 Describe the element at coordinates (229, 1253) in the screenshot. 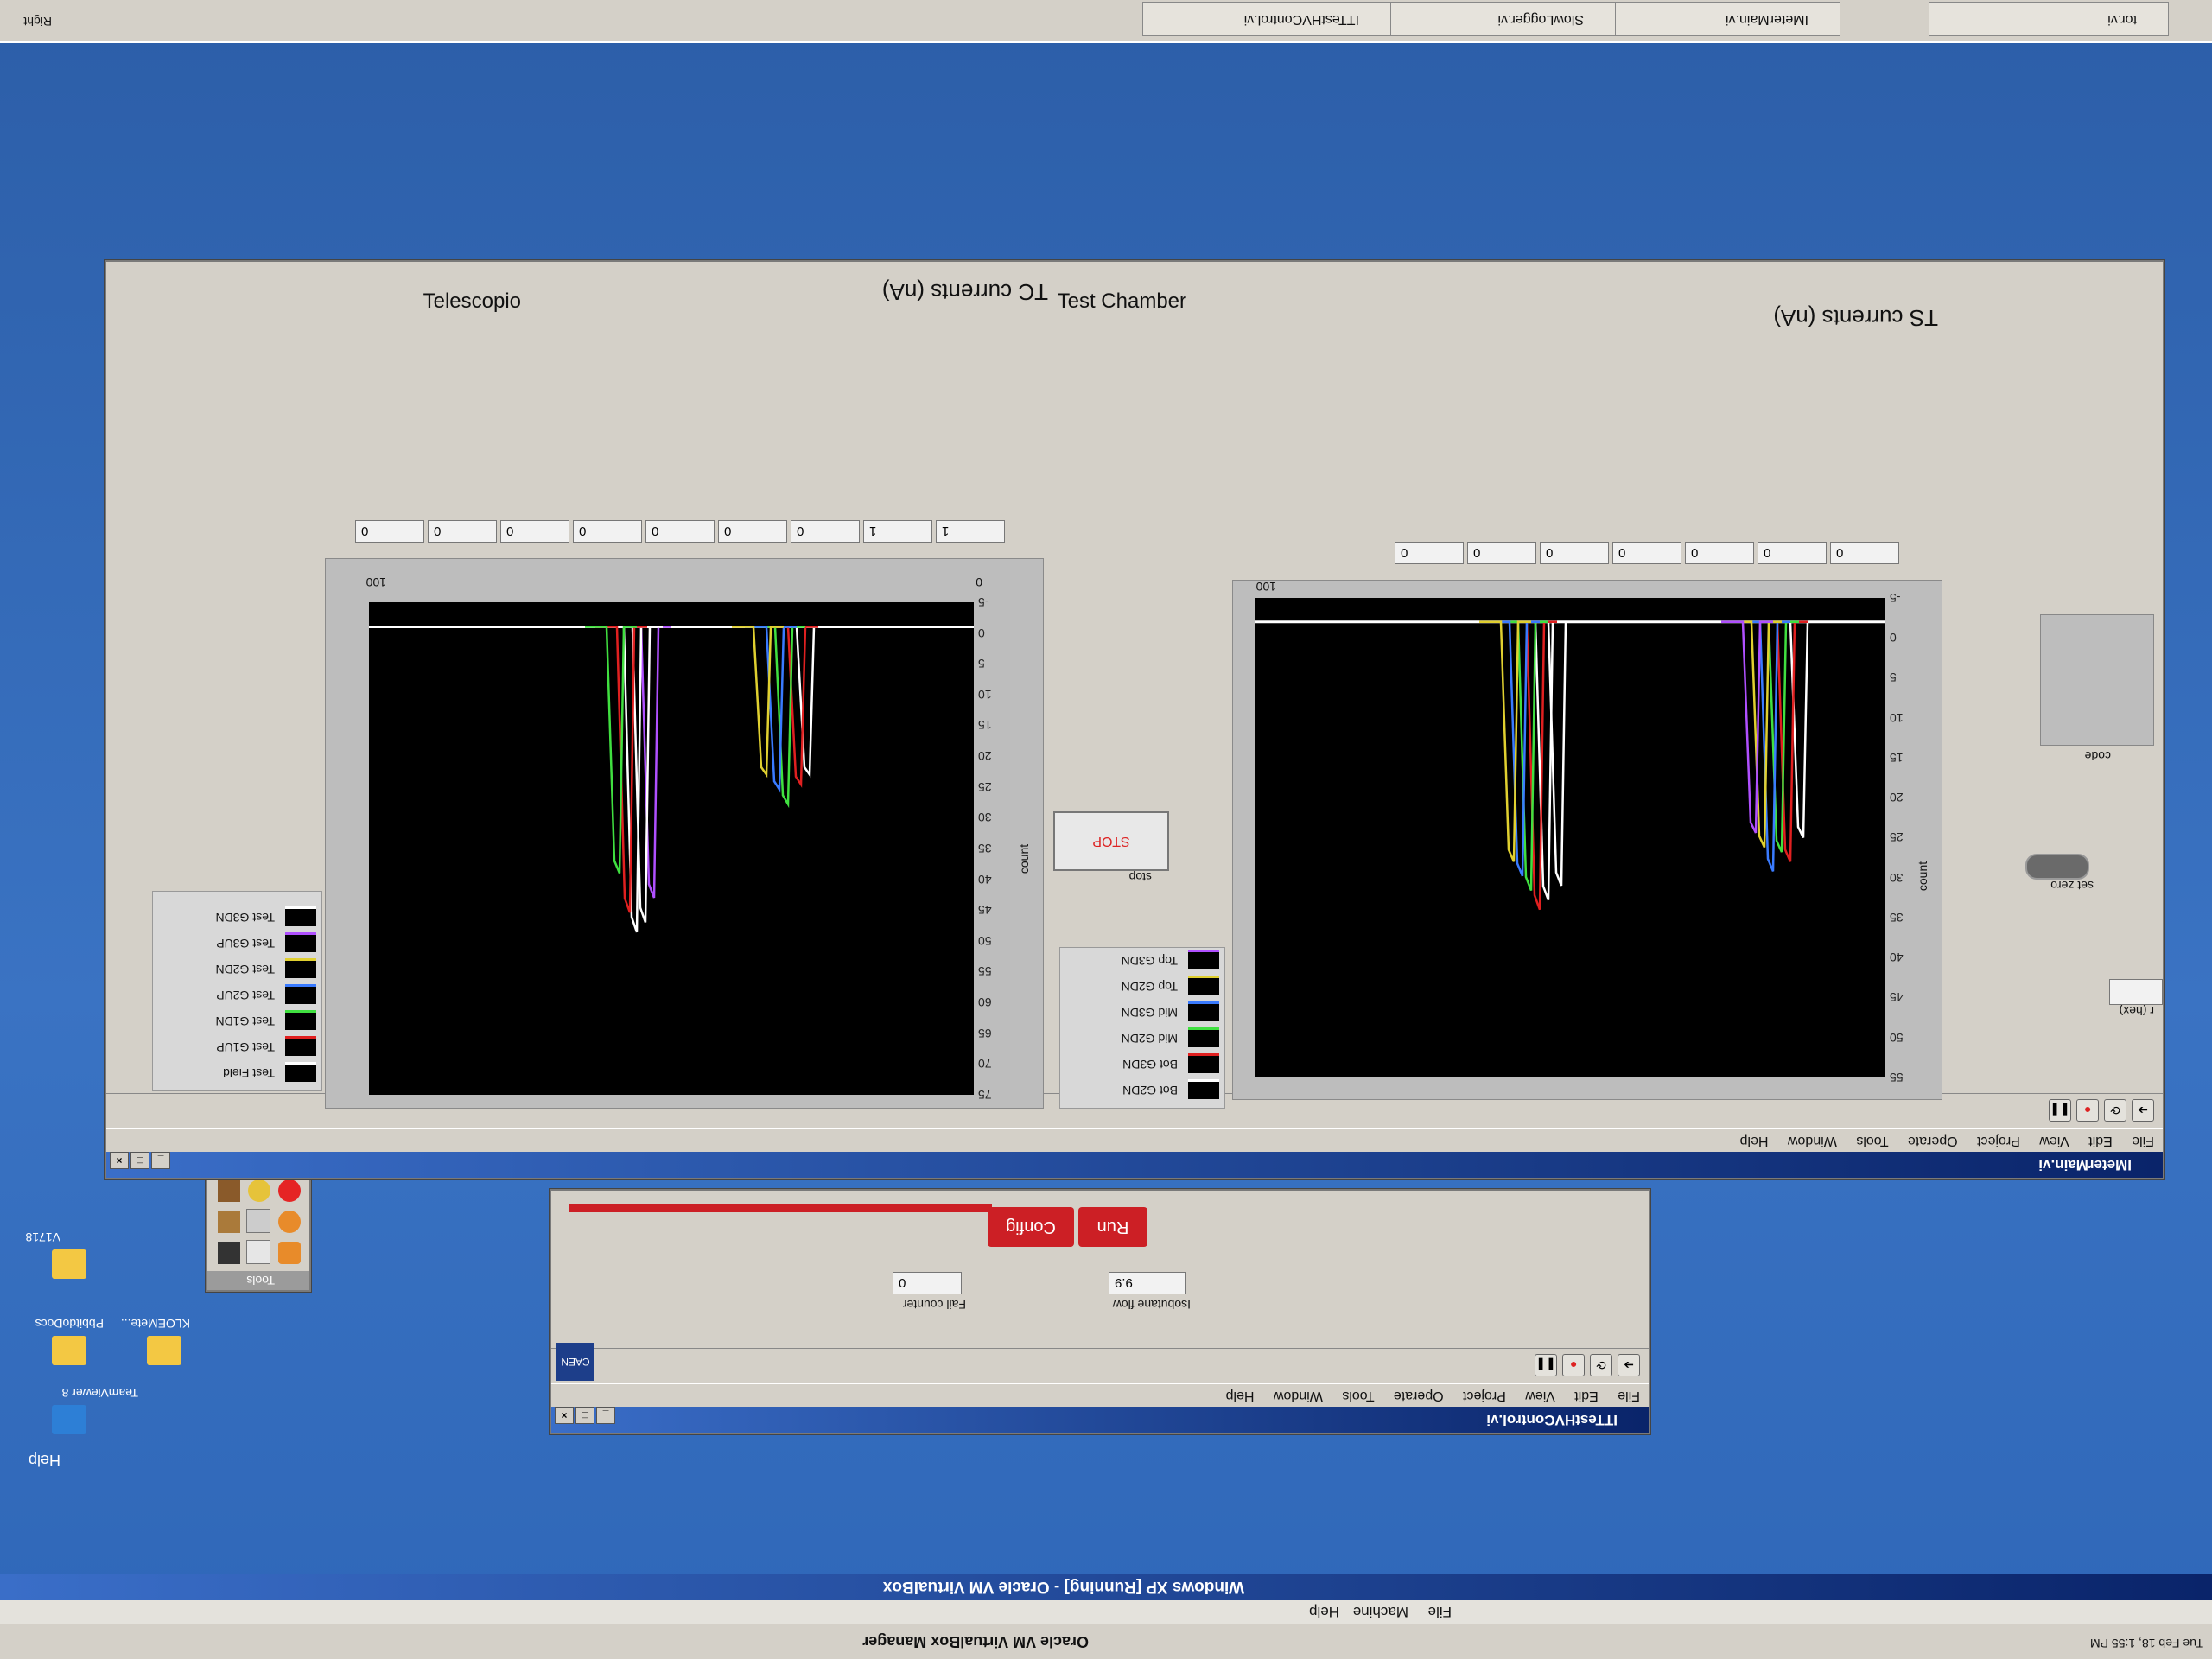

I see `text-tool-icon` at that location.